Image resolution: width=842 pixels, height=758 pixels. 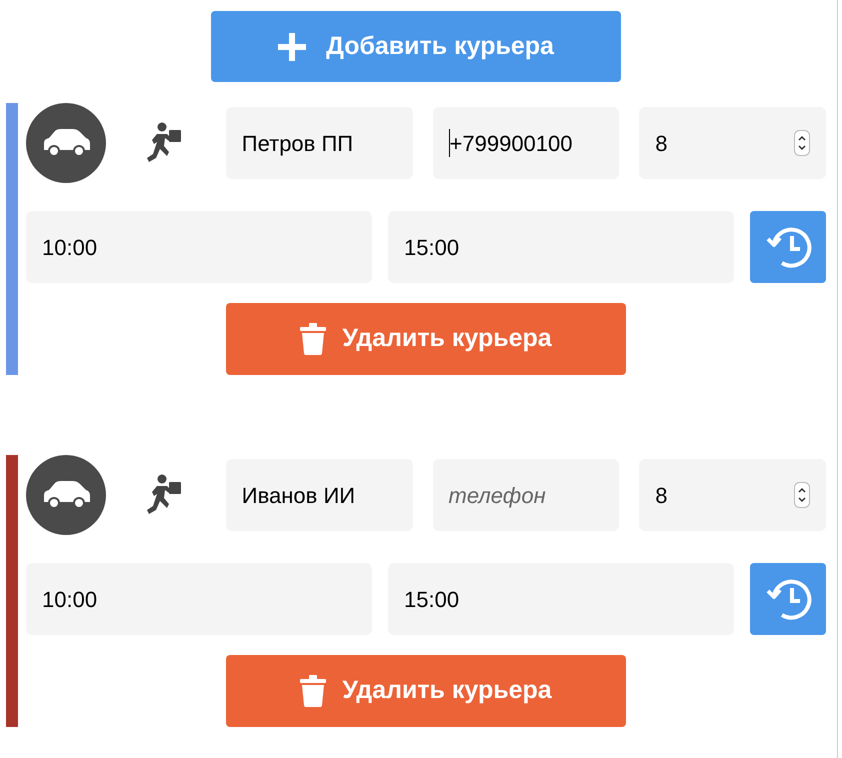 I want to click on phone-field: телефон, so click(x=526, y=495).